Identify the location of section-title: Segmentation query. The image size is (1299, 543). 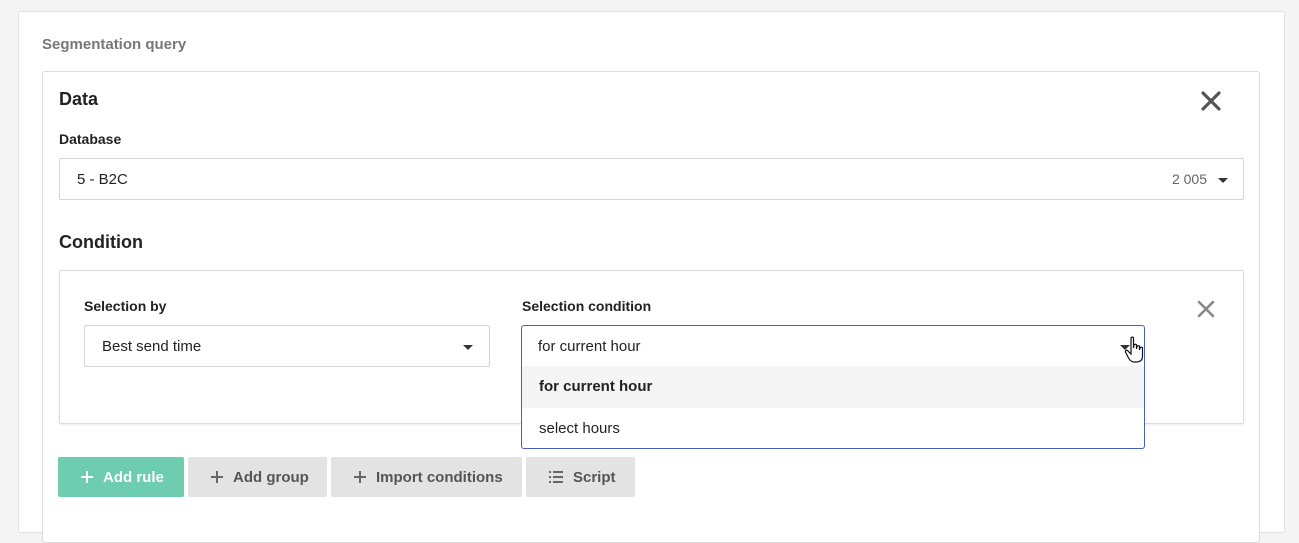
(114, 44).